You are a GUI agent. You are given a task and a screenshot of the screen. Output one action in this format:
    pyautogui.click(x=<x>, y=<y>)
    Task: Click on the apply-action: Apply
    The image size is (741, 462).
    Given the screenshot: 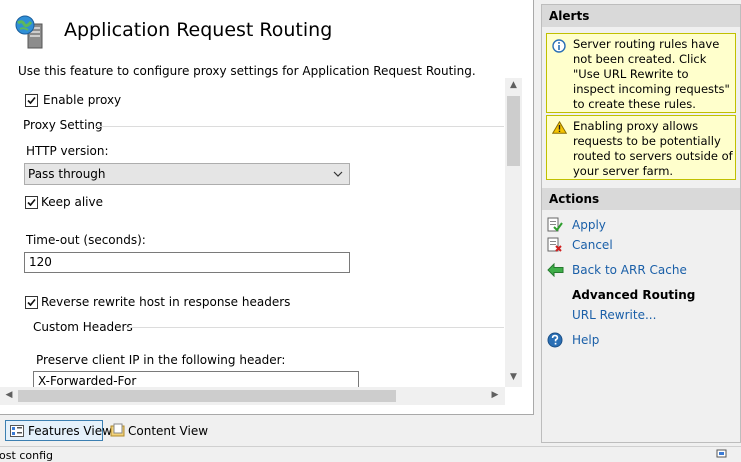 What is the action you would take?
    pyautogui.click(x=641, y=225)
    